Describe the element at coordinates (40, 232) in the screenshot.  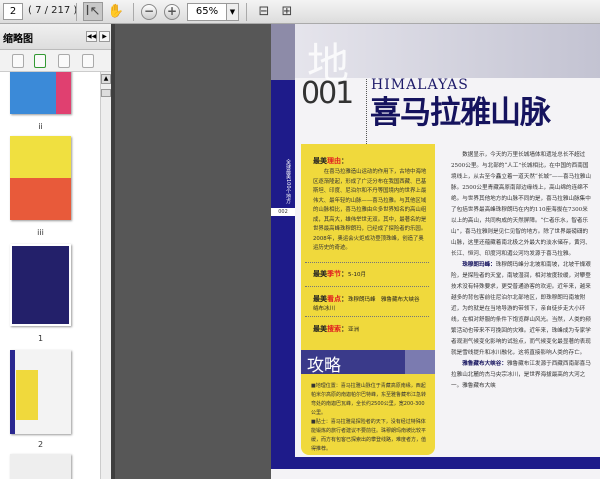
I see `thumbnail-label: iii` at that location.